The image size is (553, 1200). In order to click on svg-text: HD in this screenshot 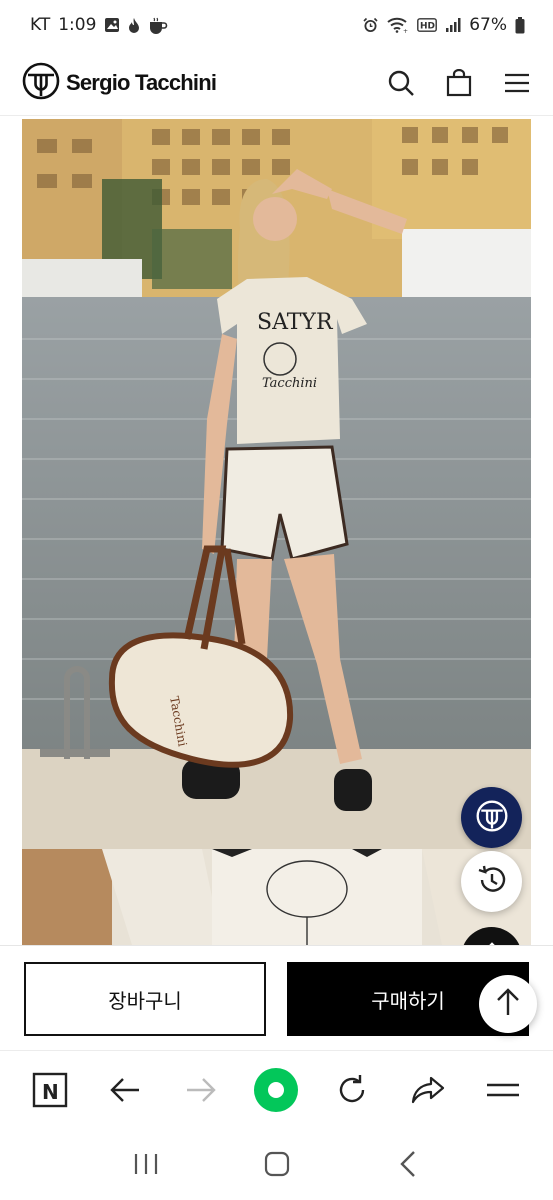, I will do `click(427, 27)`.